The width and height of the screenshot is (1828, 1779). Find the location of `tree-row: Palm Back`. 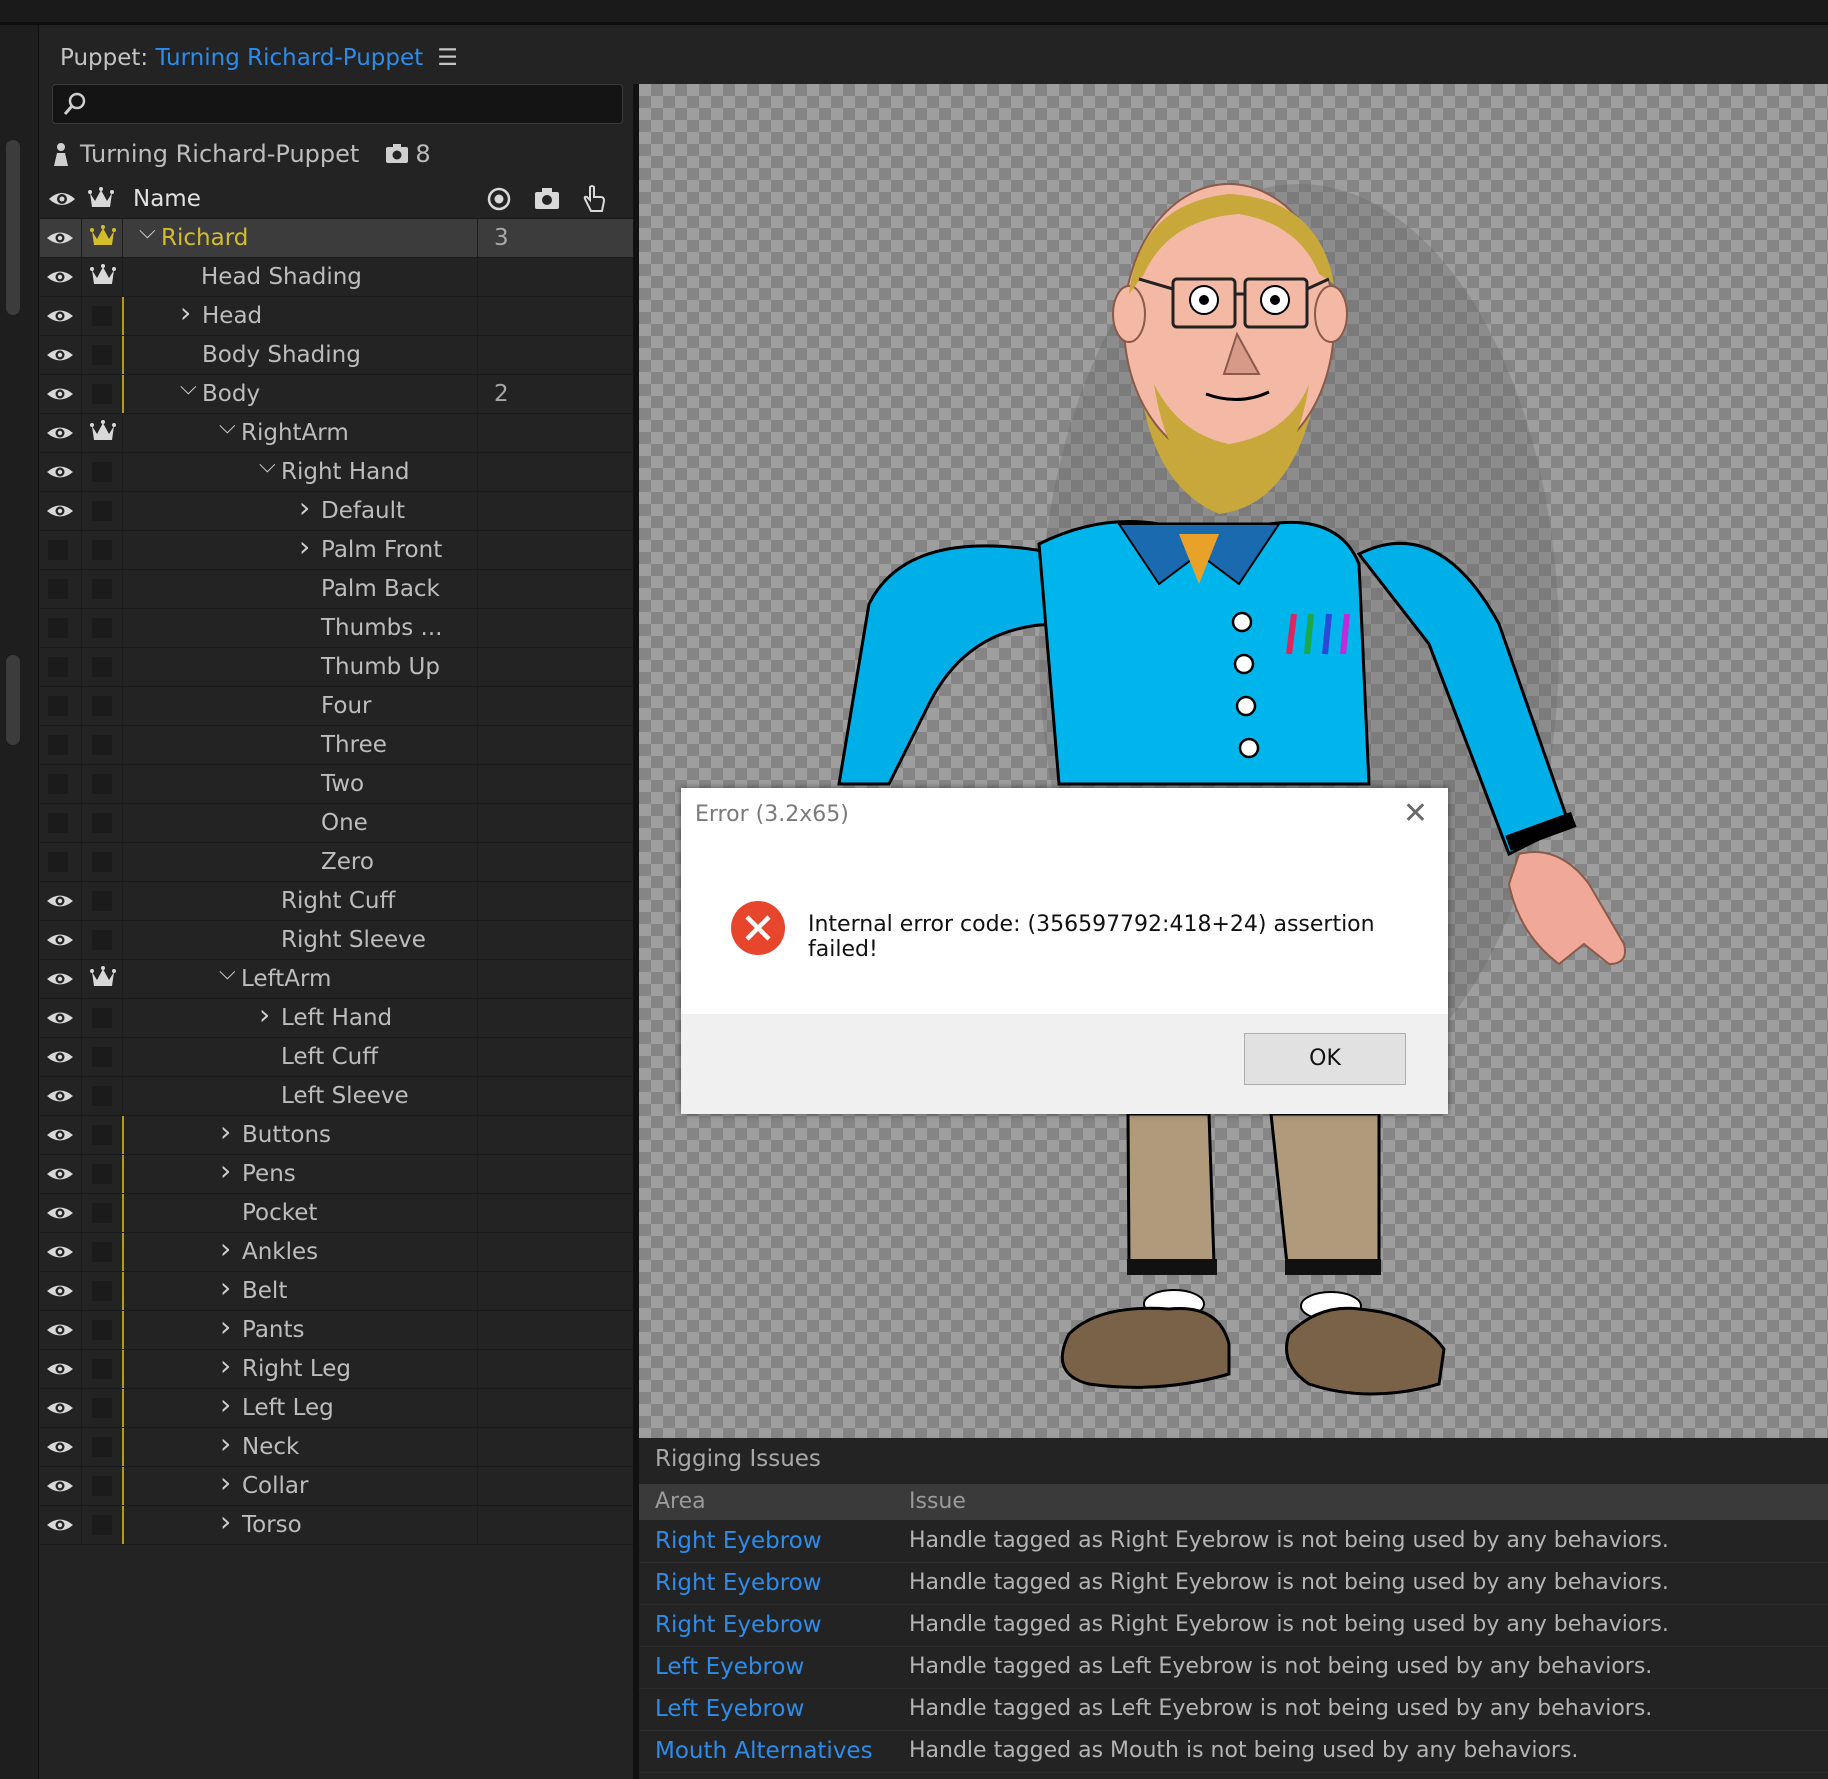

tree-row: Palm Back is located at coordinates (336, 589).